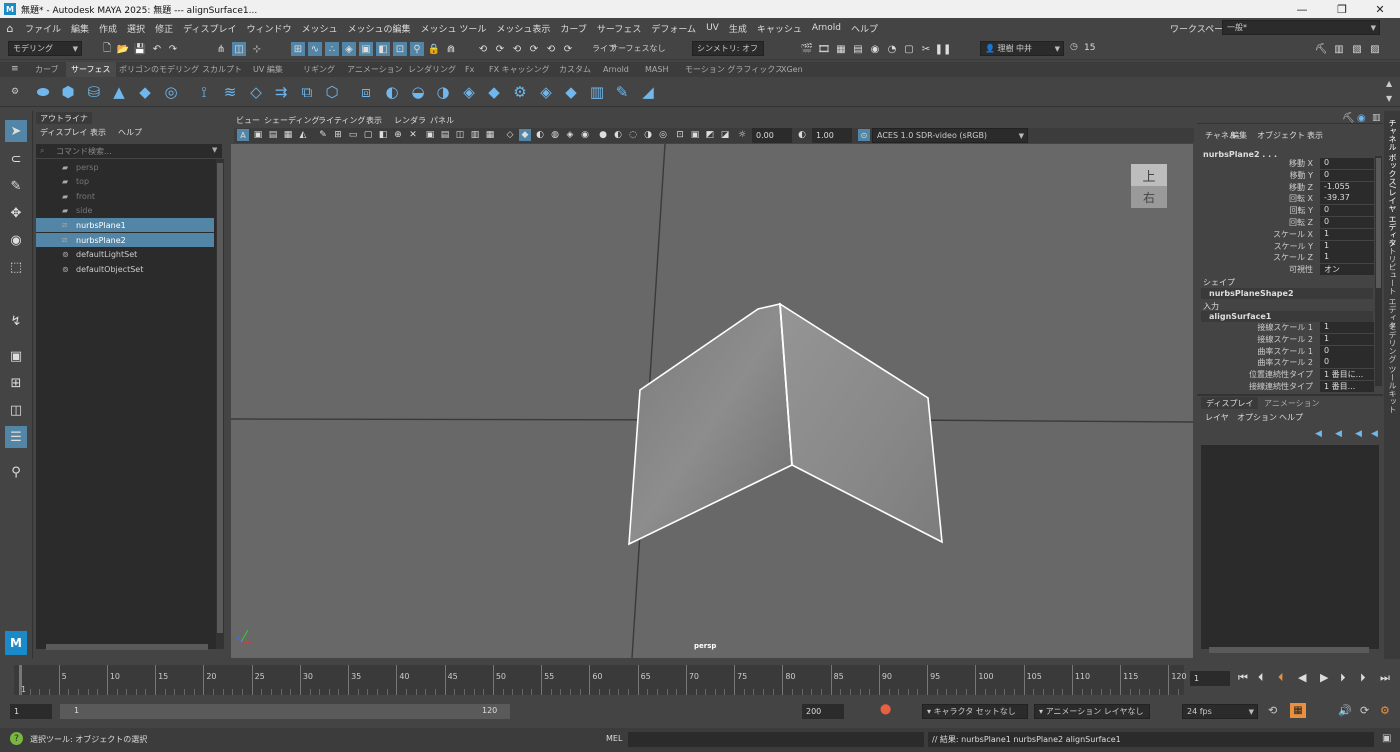  What do you see at coordinates (618, 135) in the screenshot?
I see `ambient-occlusion-icon: ◐` at bounding box center [618, 135].